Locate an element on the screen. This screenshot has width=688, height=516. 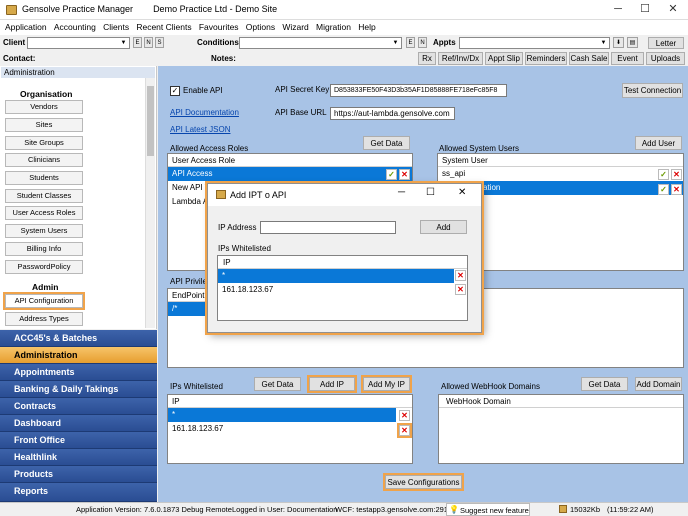
privileges-title: API Privileg is located at coordinates (191, 281).